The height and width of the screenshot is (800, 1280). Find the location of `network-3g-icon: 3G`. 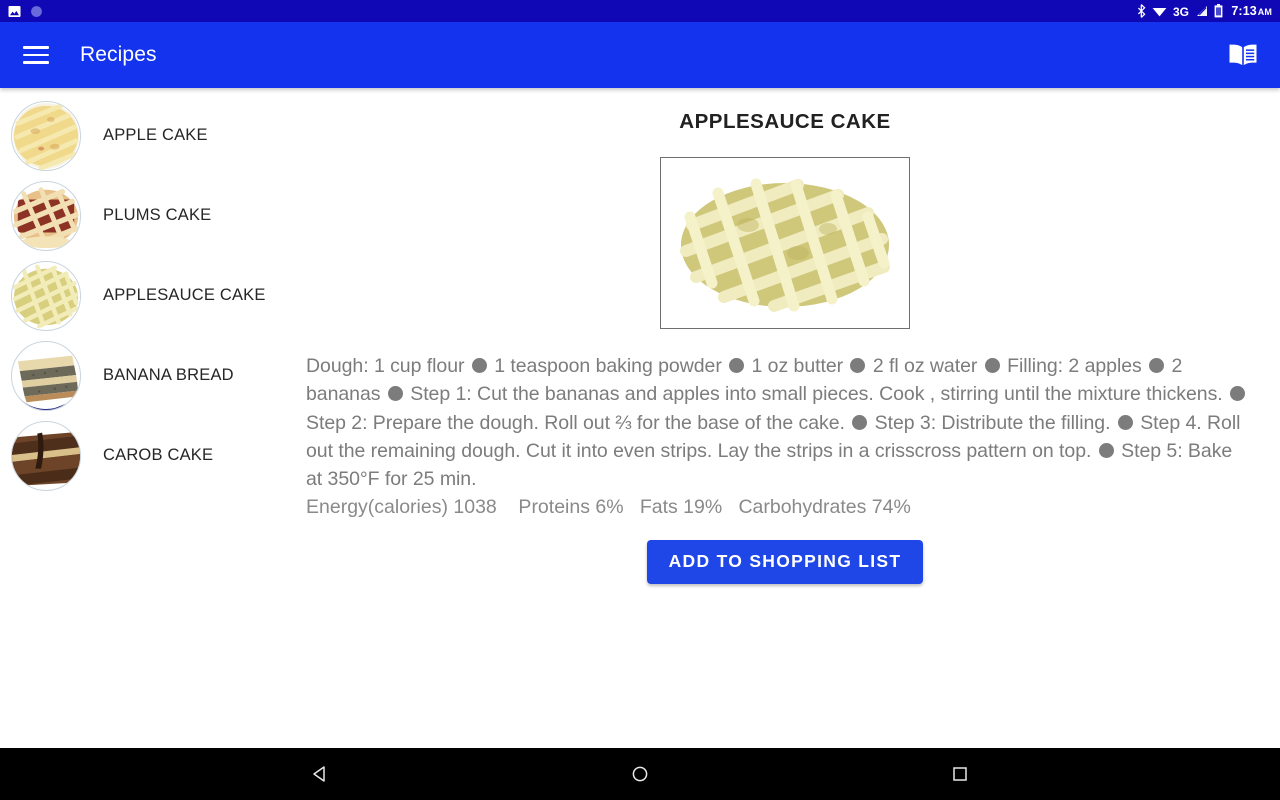

network-3g-icon: 3G is located at coordinates (1181, 11).